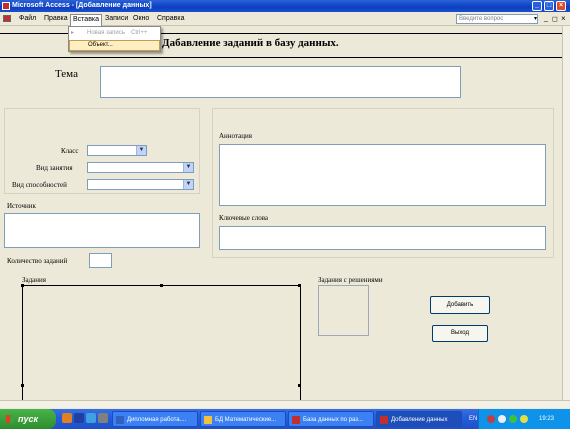  Describe the element at coordinates (546, 18) in the screenshot. I see `mdi-minimize-icon: _` at that location.